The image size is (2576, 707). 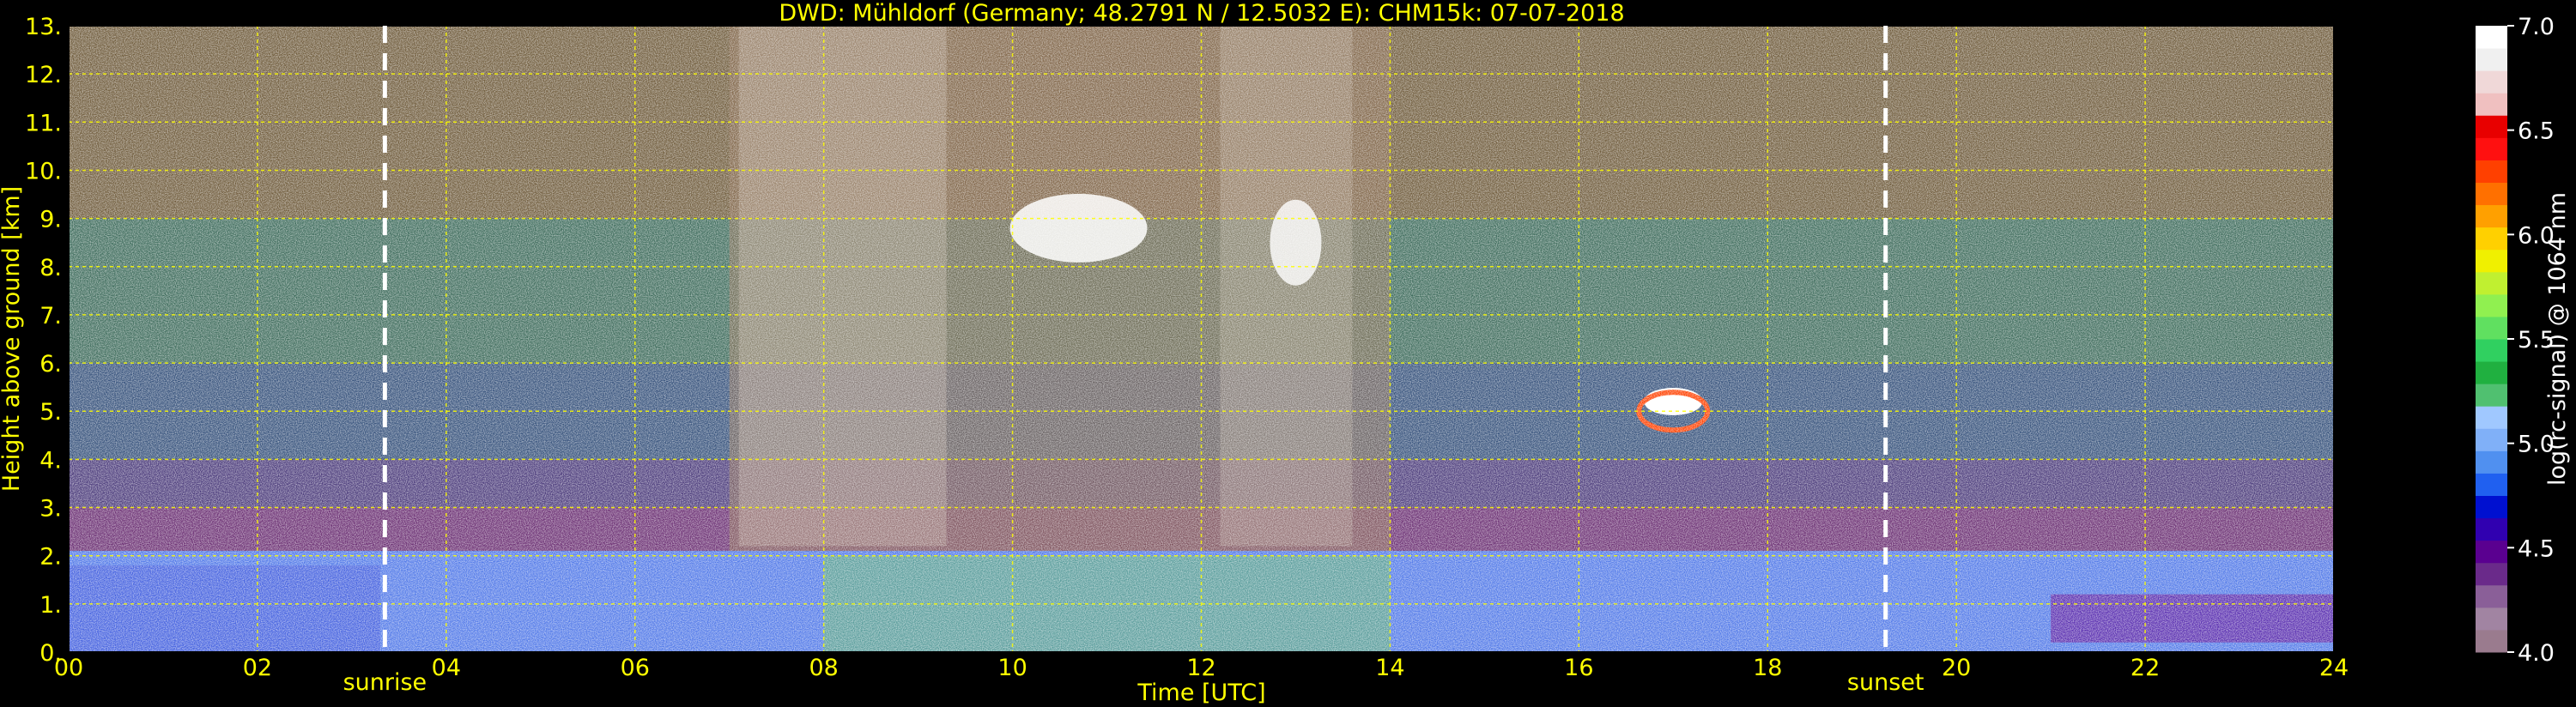 What do you see at coordinates (385, 683) in the screenshot?
I see `sun-label: sunrise` at bounding box center [385, 683].